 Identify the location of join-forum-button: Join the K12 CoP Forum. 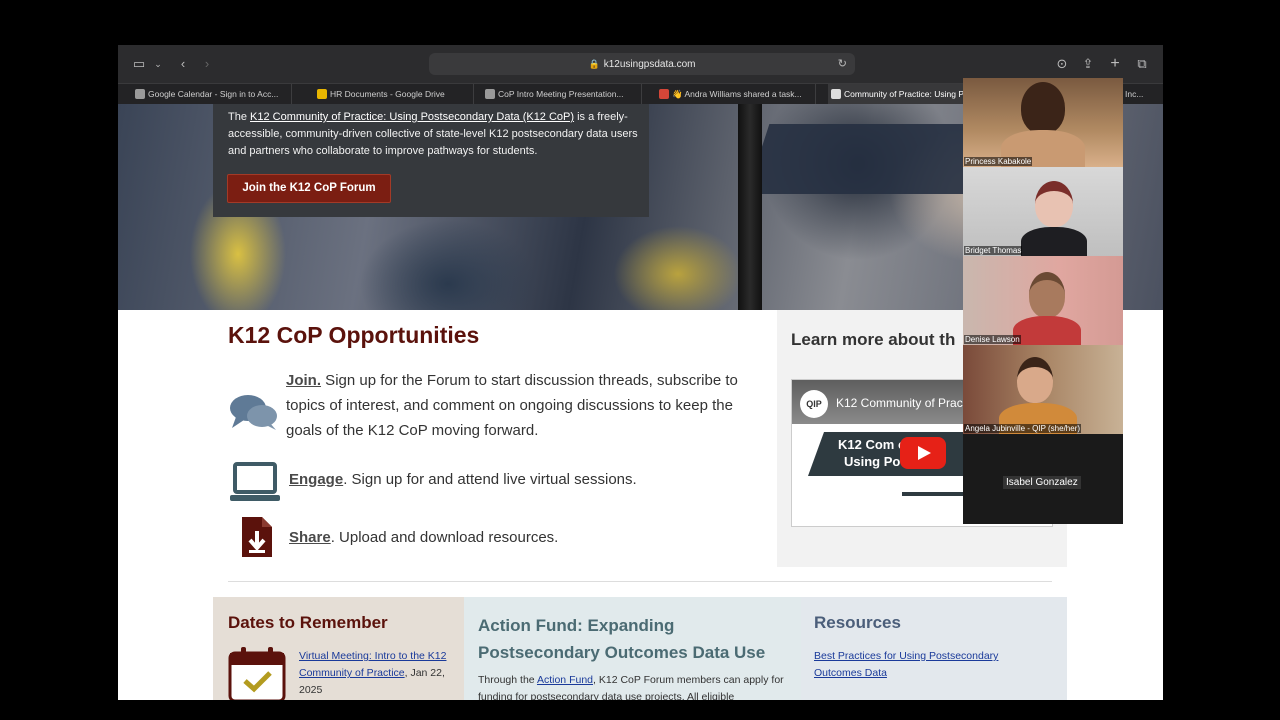
(309, 188).